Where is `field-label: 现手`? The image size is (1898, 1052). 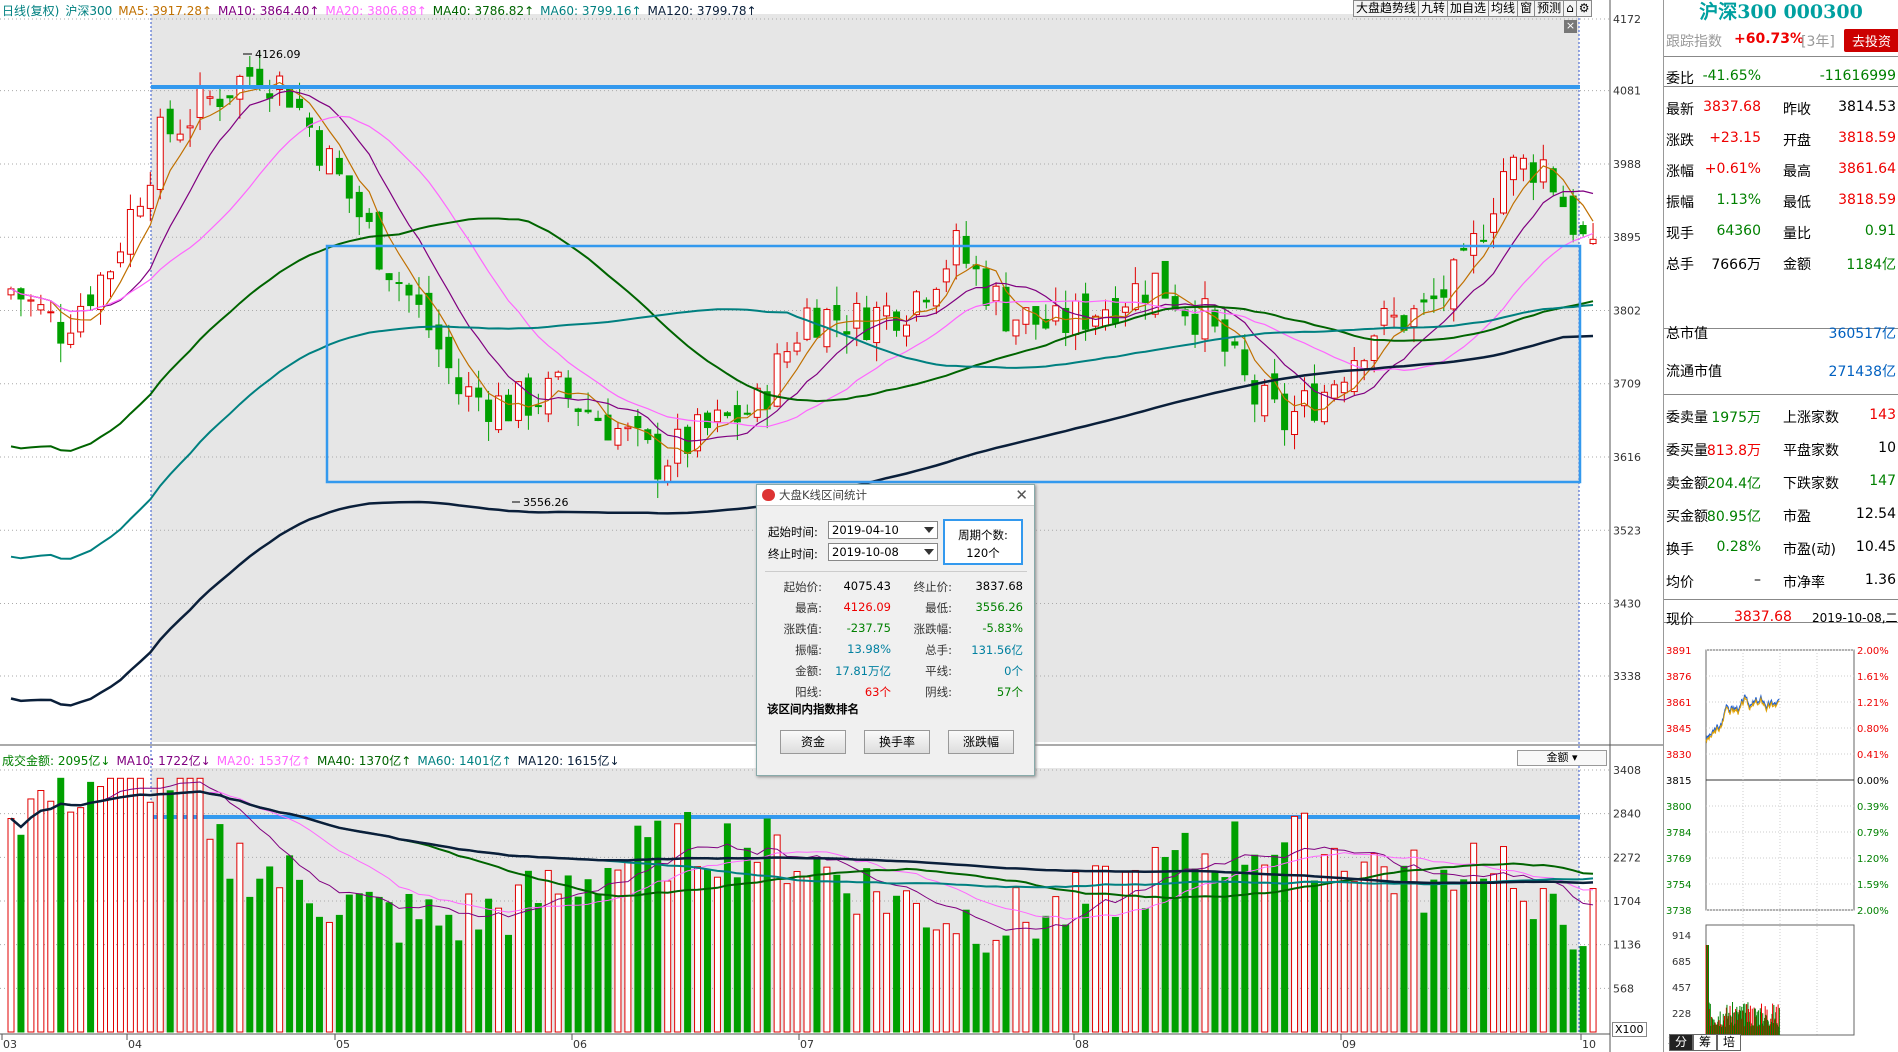 field-label: 现手 is located at coordinates (1680, 234).